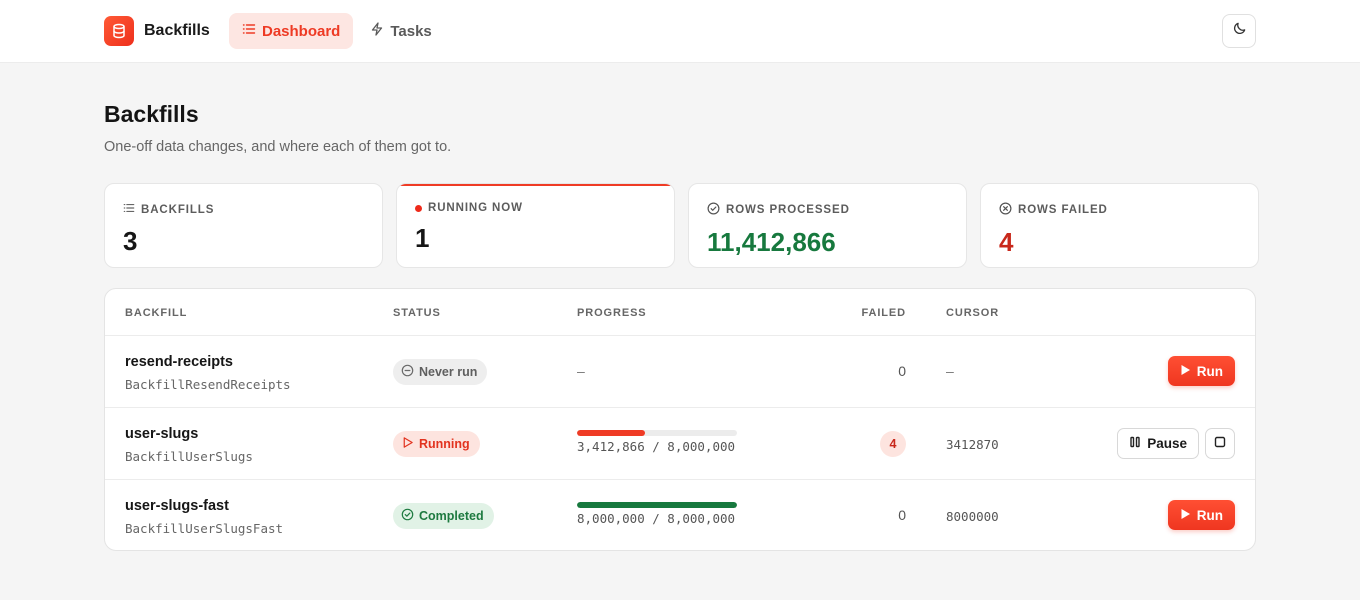 This screenshot has height=600, width=1360. I want to click on status-label: Completed, so click(451, 516).